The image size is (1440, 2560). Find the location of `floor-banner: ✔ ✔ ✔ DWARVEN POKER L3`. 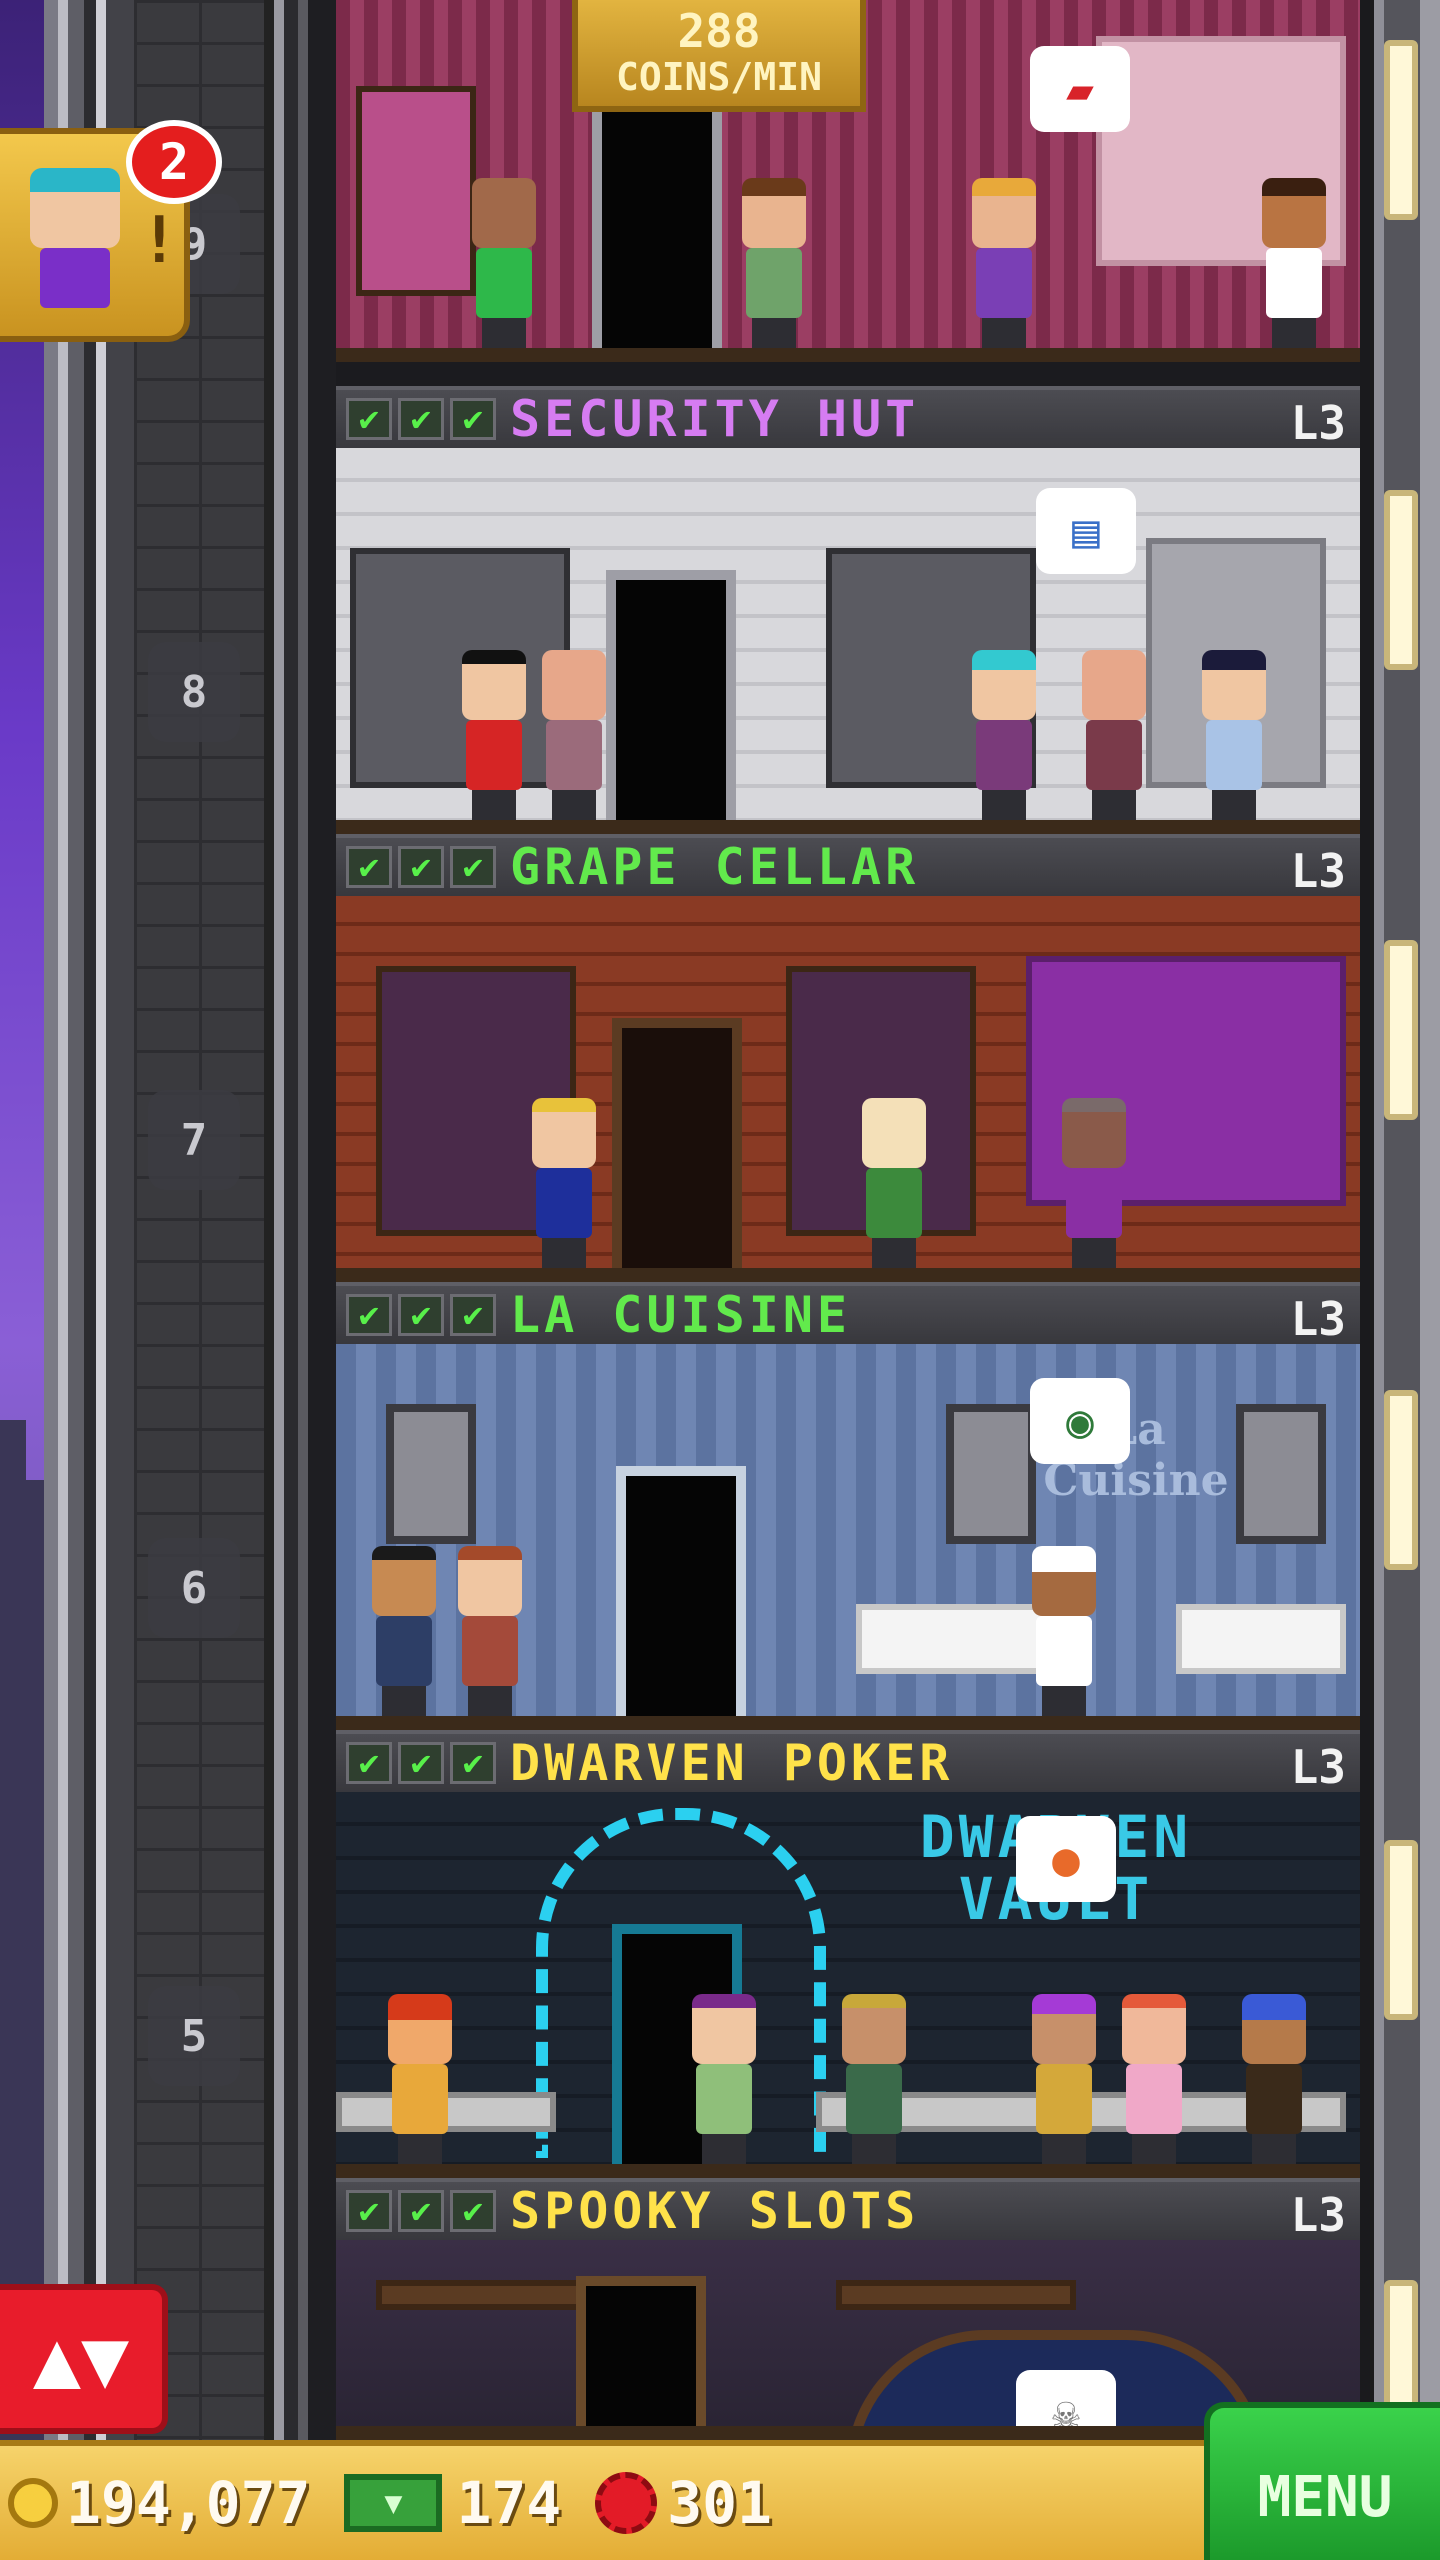

floor-banner: ✔ ✔ ✔ DWARVEN POKER L3 is located at coordinates (848, 1762).